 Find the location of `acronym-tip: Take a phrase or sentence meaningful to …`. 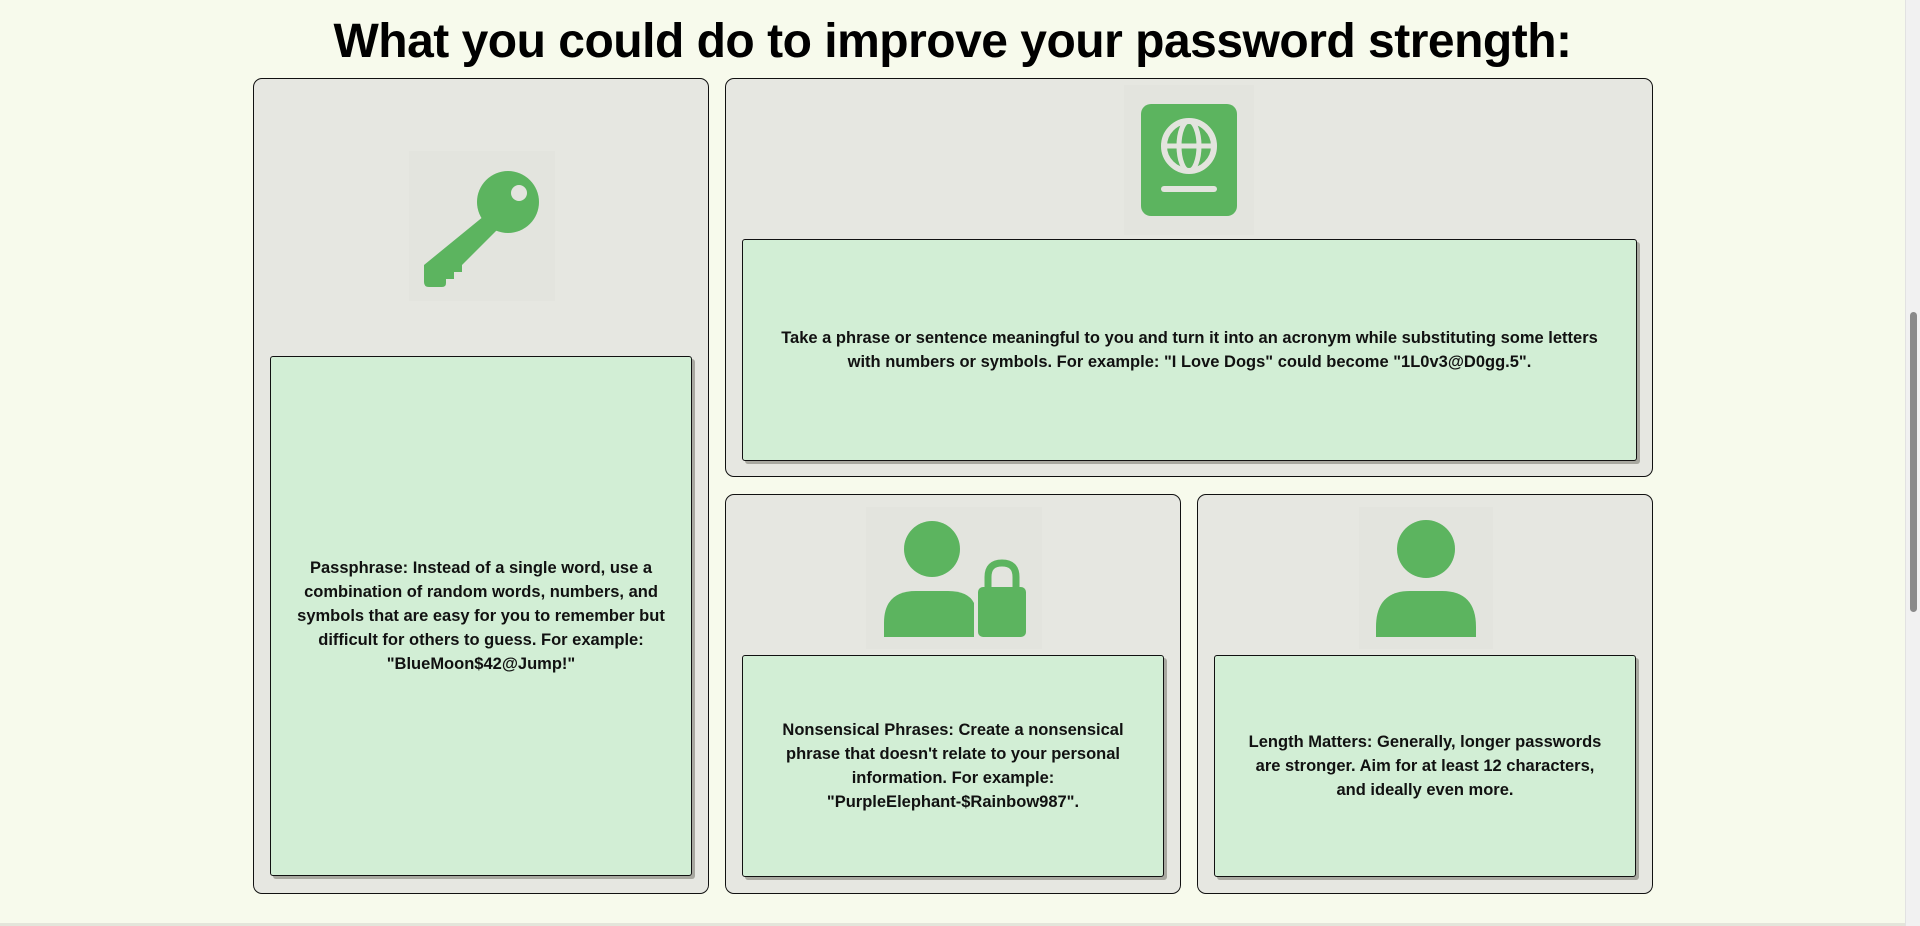

acronym-tip: Take a phrase or sentence meaningful to … is located at coordinates (1189, 350).